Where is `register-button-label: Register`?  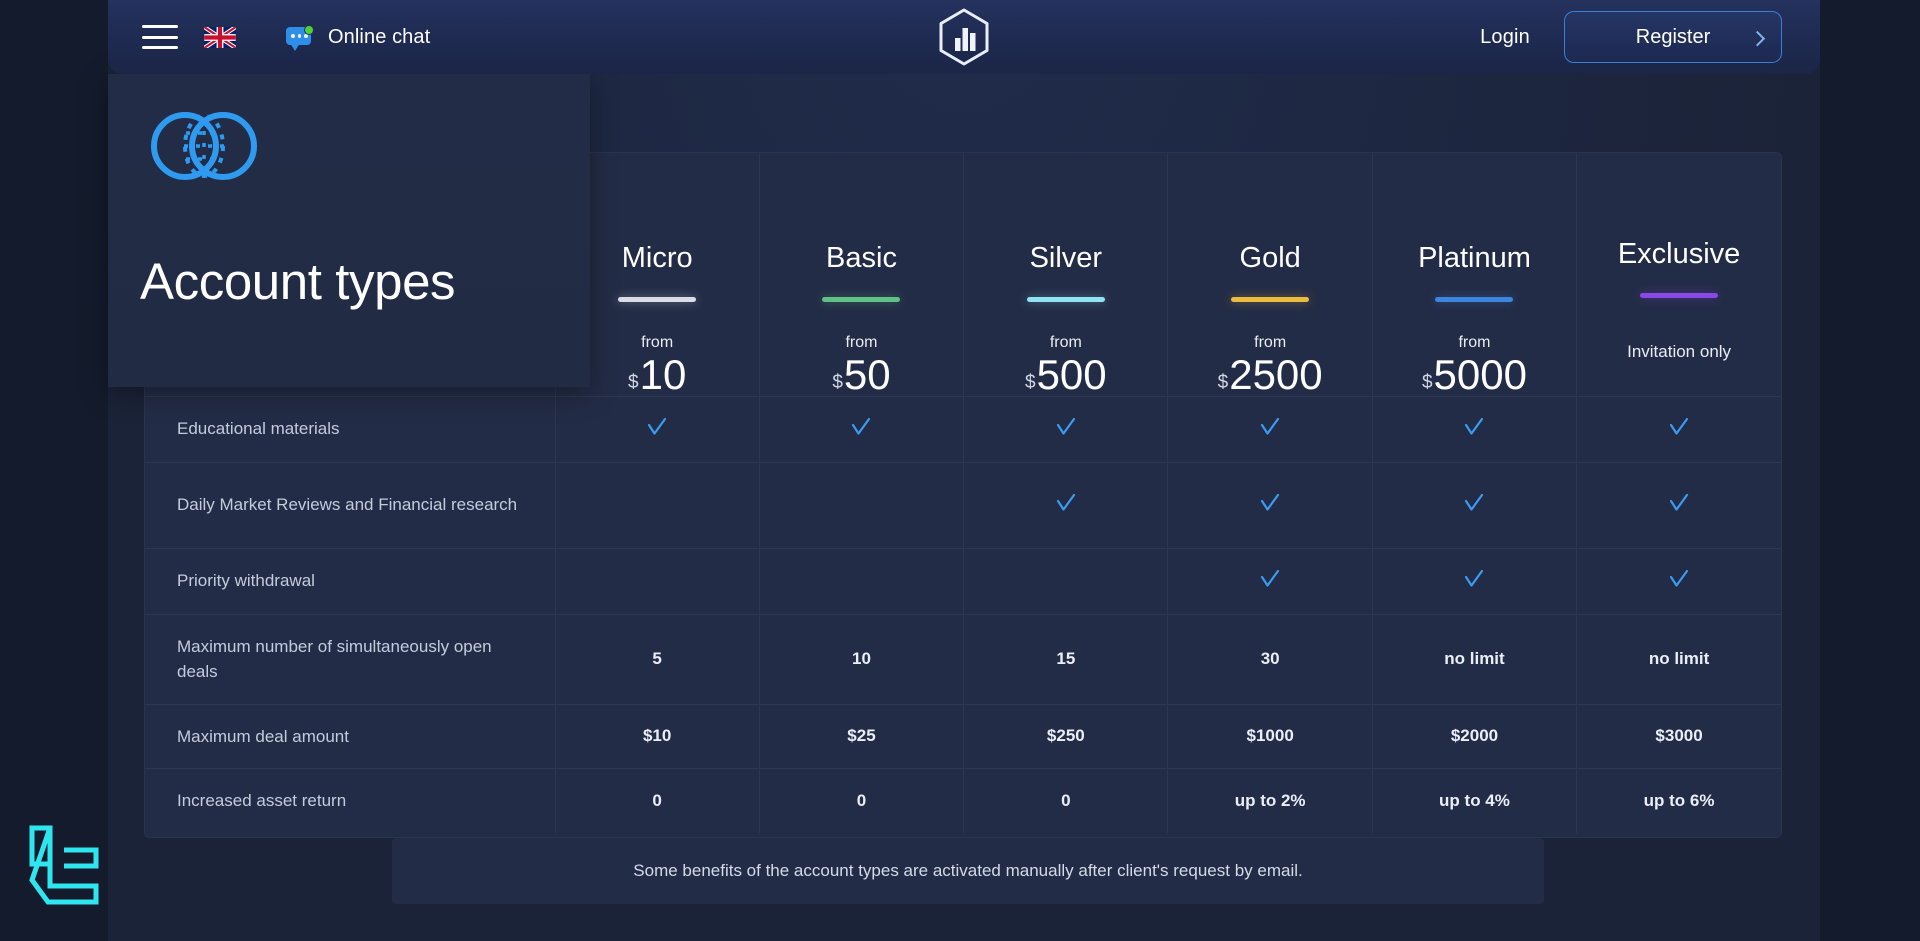 register-button-label: Register is located at coordinates (1673, 36).